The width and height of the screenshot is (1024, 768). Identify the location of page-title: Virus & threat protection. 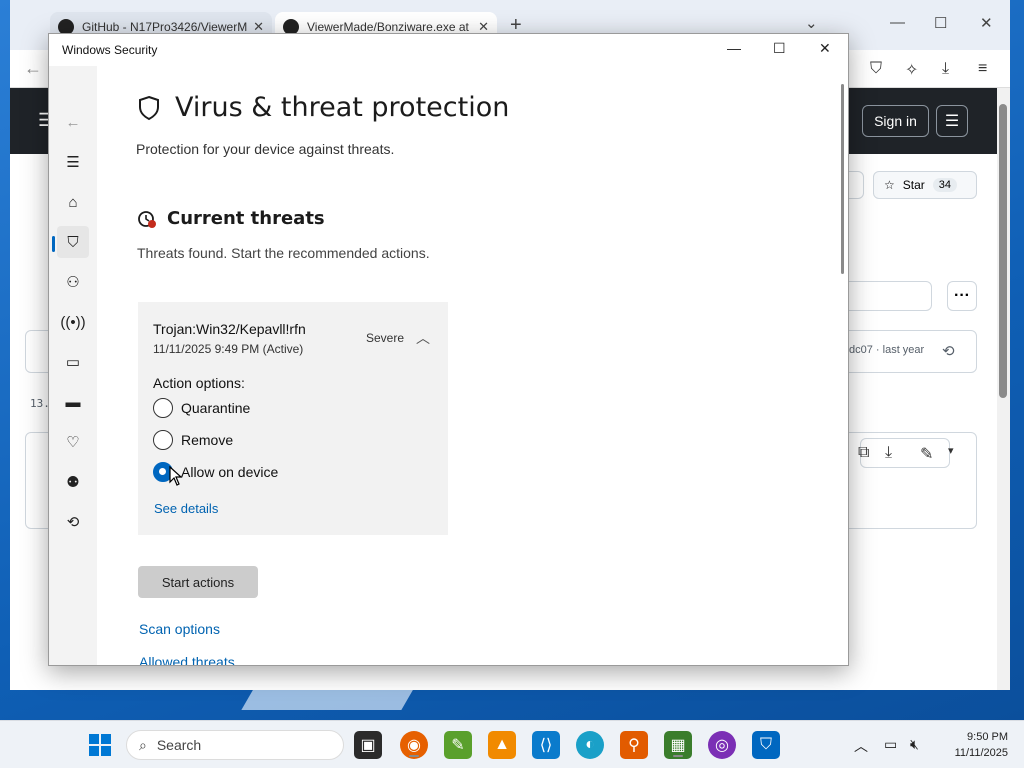
(342, 107).